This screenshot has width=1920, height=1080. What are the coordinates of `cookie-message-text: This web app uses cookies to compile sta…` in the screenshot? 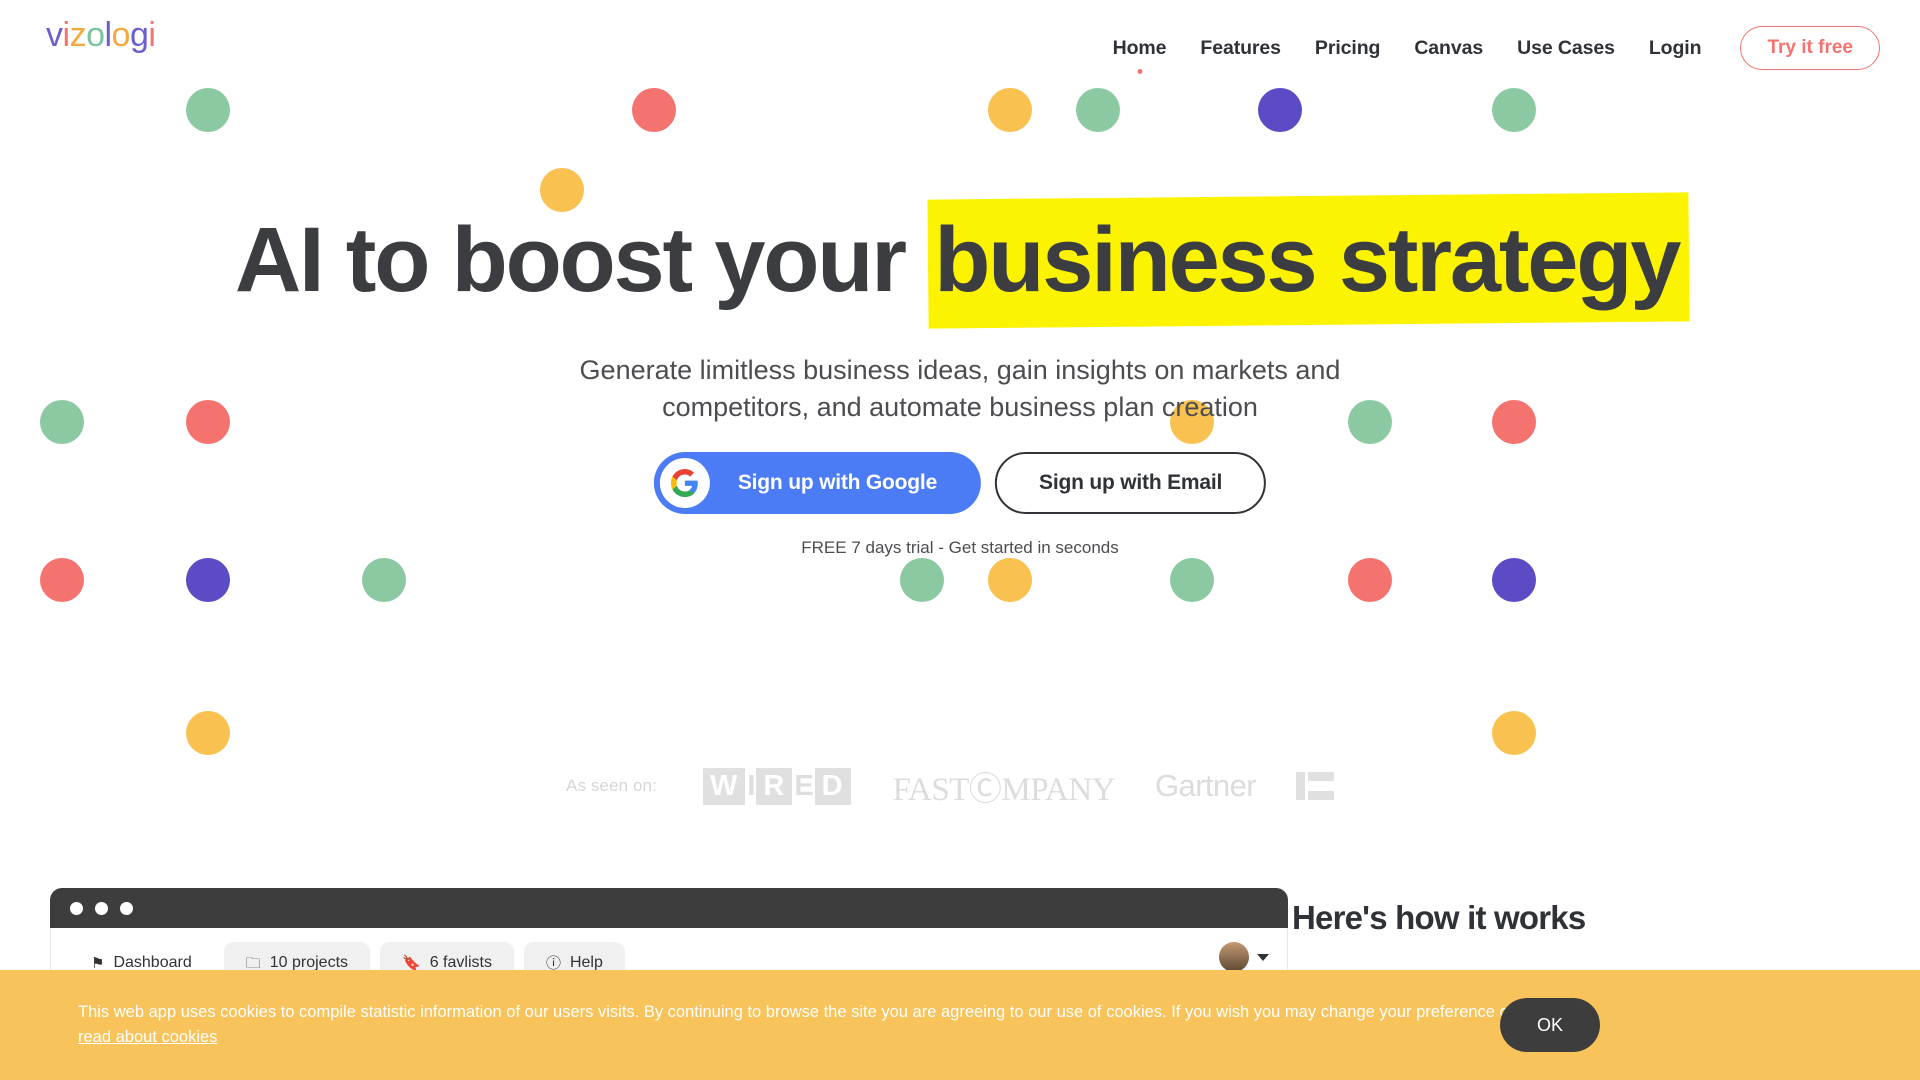 It's located at (796, 1012).